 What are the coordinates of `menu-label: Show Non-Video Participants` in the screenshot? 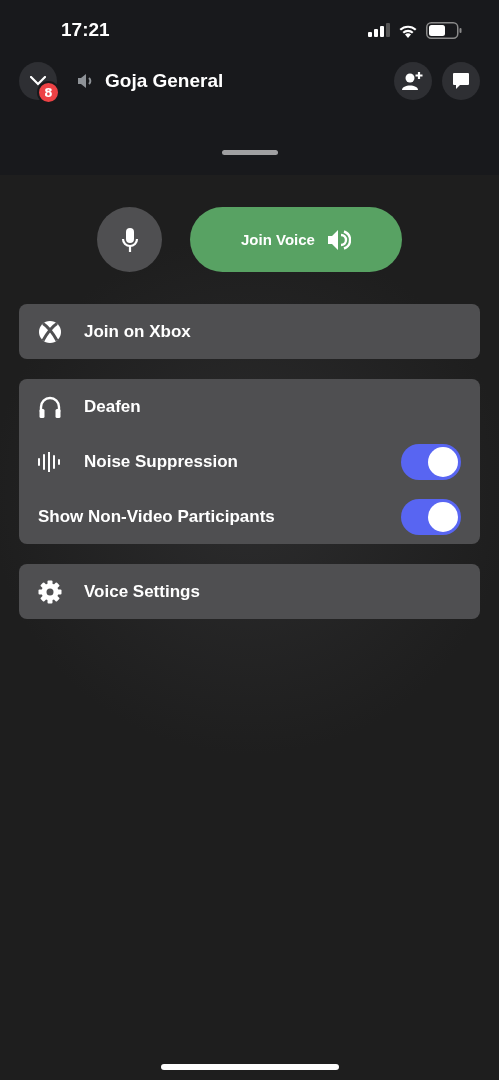 It's located at (157, 516).